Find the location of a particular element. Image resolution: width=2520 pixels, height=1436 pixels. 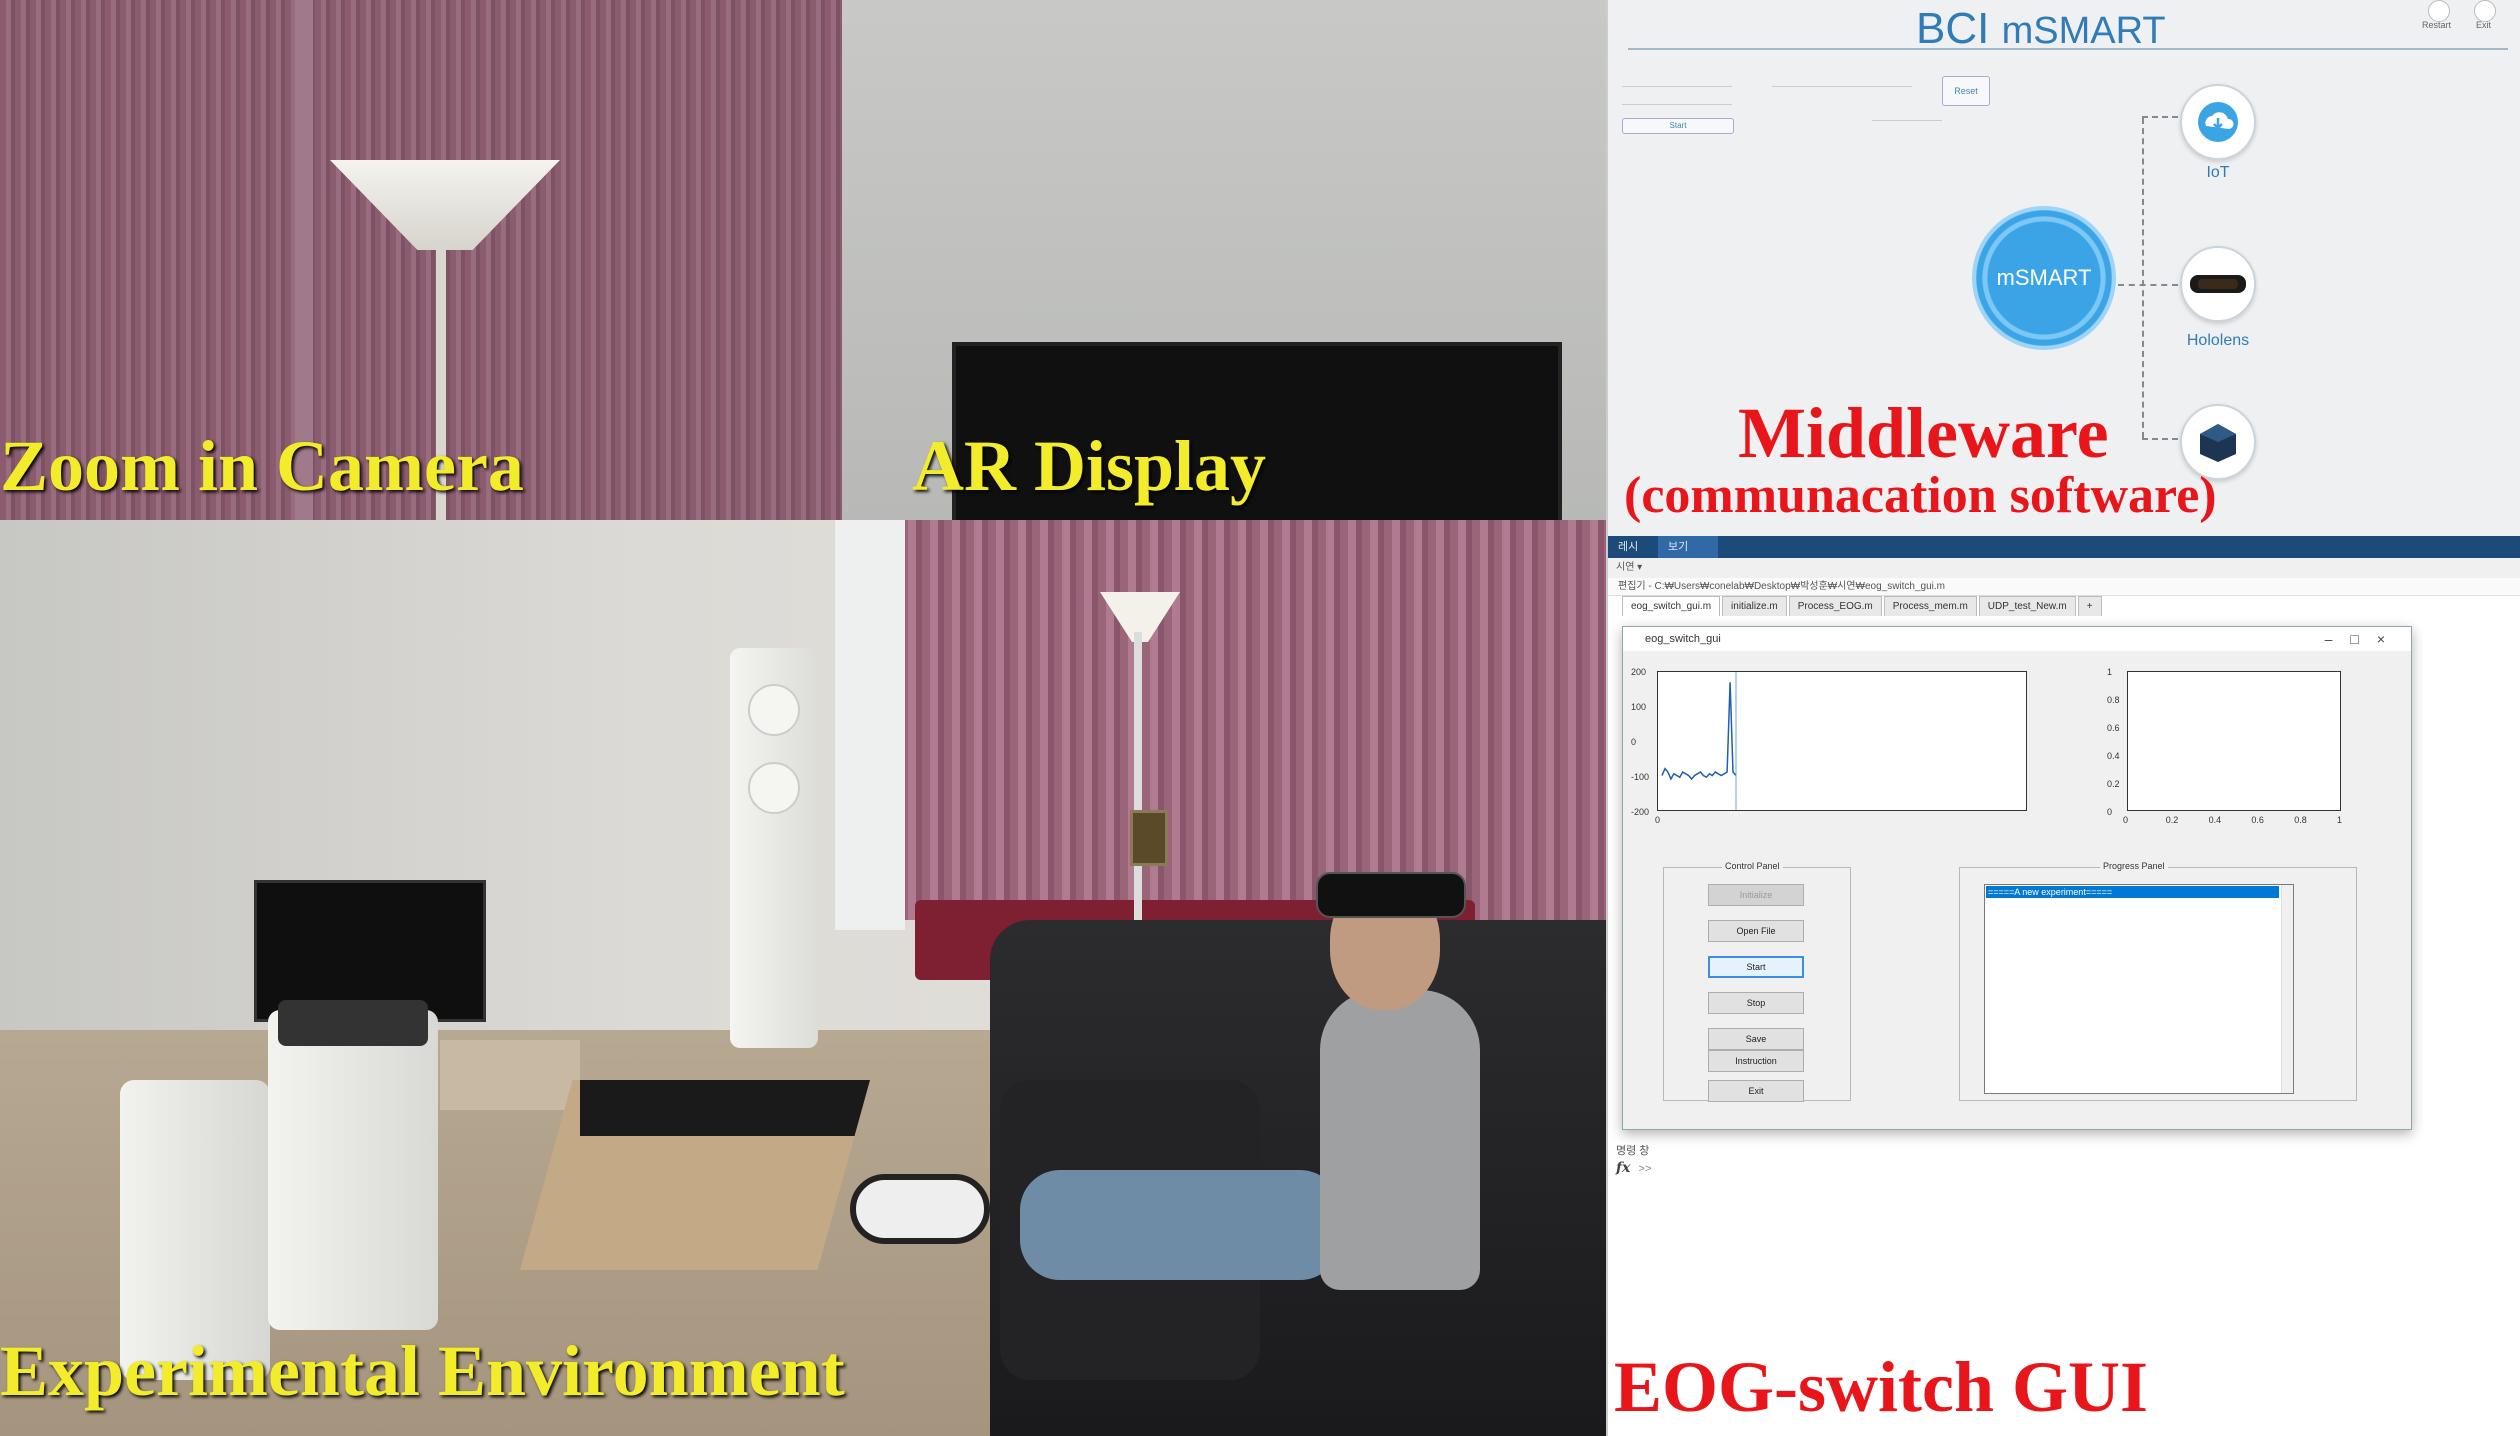

tower-air-conditioner is located at coordinates (774, 848).